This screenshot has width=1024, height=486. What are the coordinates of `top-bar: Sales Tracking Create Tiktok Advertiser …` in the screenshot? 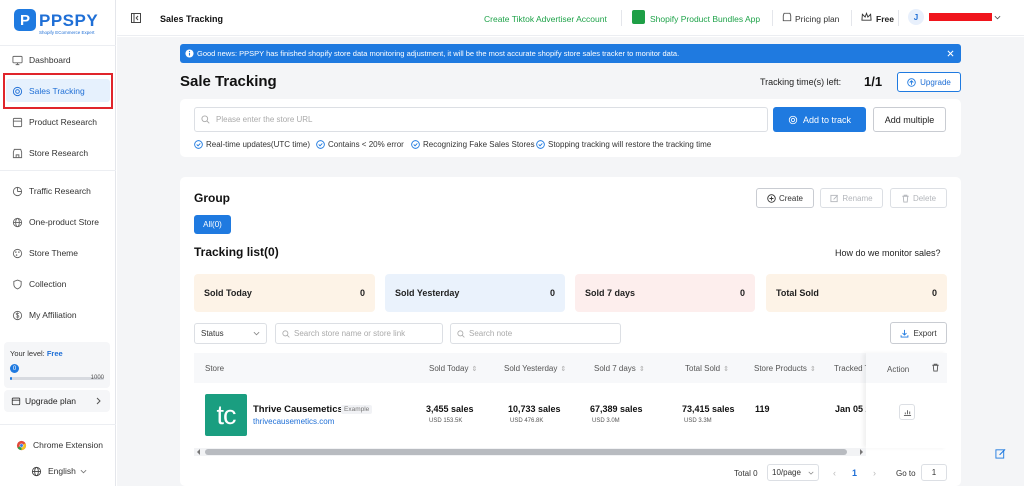 It's located at (570, 18).